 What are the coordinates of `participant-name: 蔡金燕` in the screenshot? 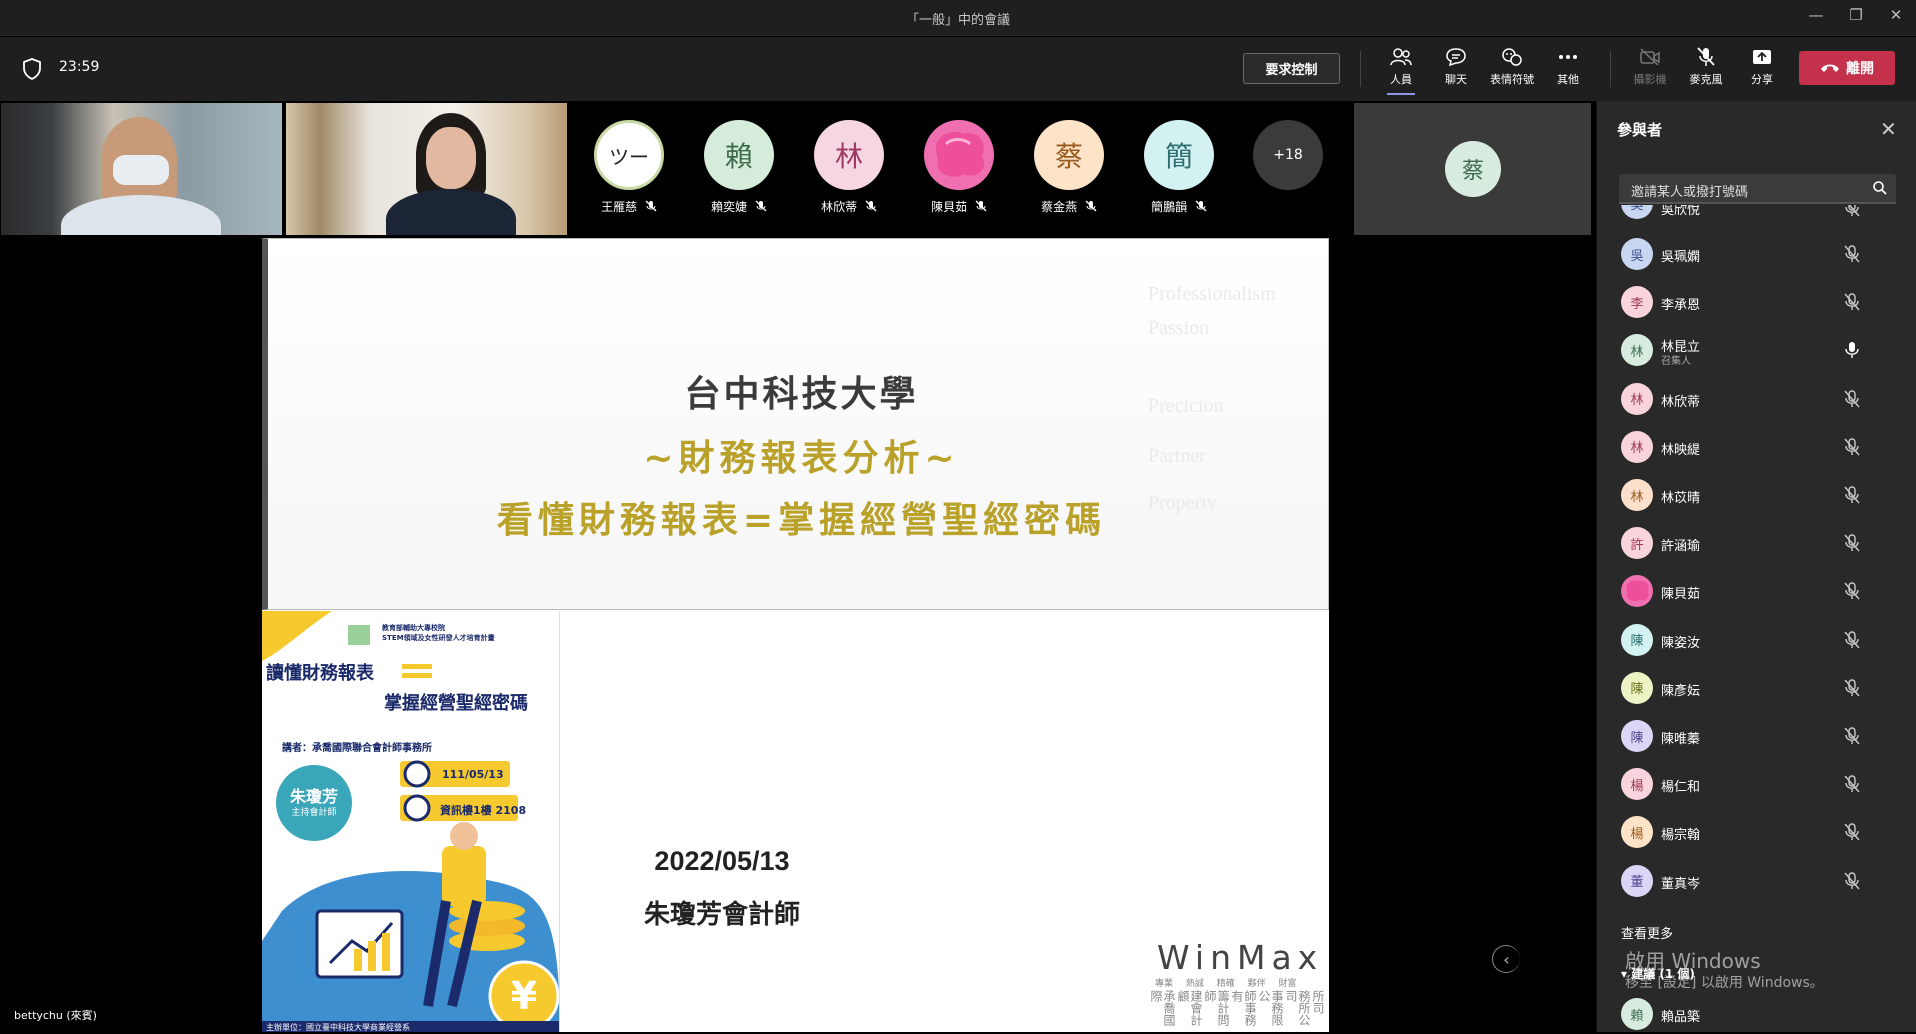 It's located at (1069, 206).